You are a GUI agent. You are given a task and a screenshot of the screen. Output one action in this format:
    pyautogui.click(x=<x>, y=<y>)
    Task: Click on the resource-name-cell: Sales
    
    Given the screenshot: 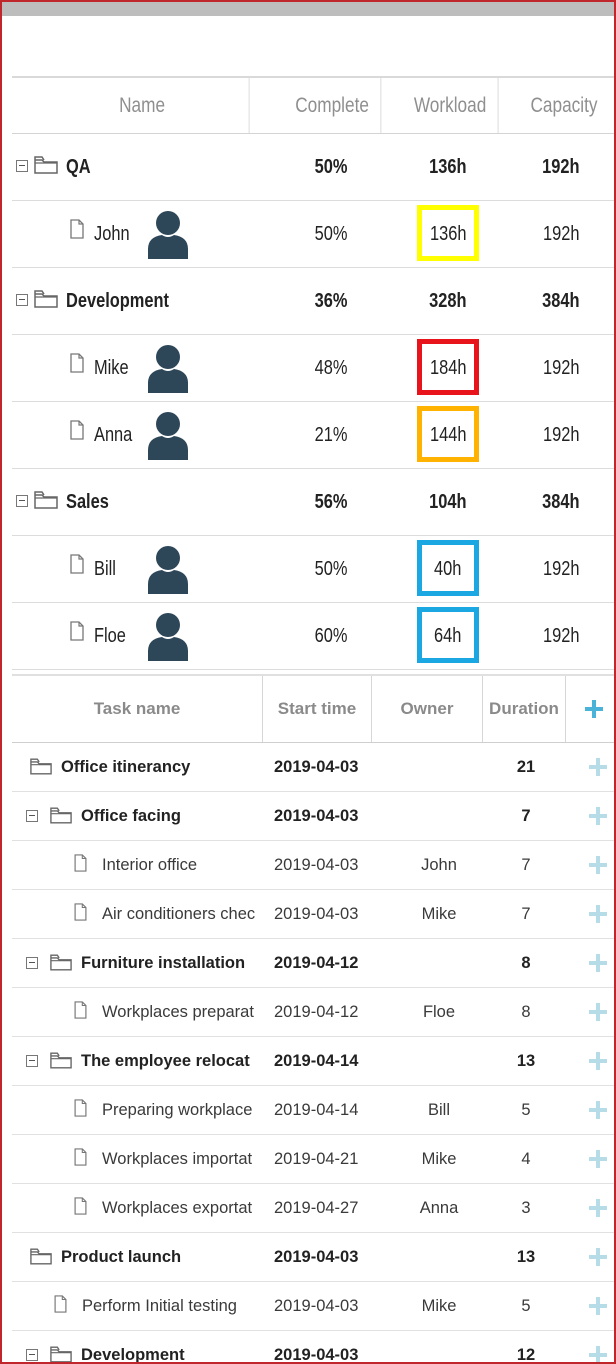 What is the action you would take?
    pyautogui.click(x=142, y=502)
    